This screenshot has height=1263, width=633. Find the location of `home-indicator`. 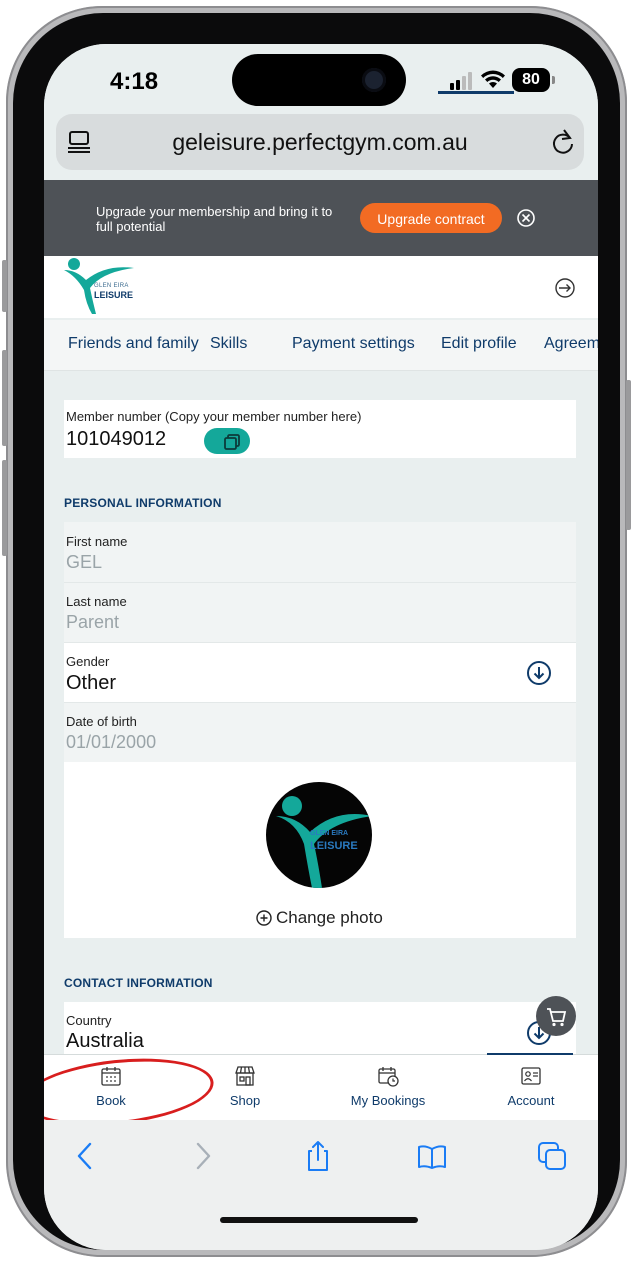

home-indicator is located at coordinates (319, 1220).